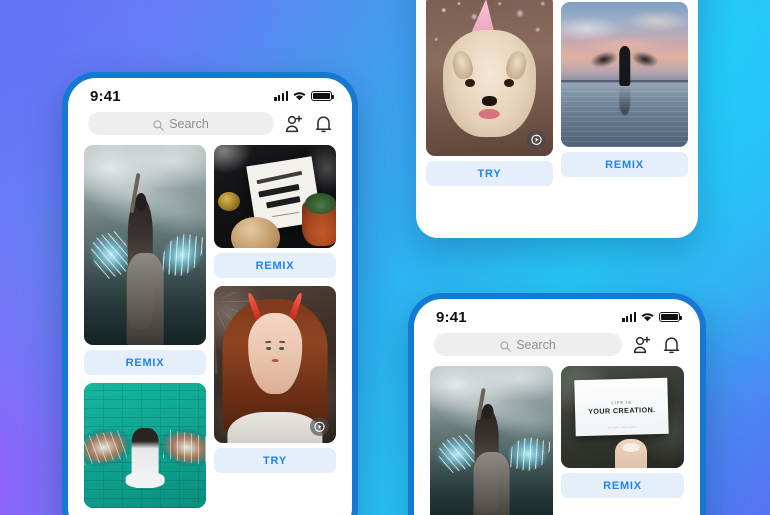 This screenshot has height=515, width=770. Describe the element at coordinates (621, 428) in the screenshot. I see `poster-line-3: be your own artist` at that location.